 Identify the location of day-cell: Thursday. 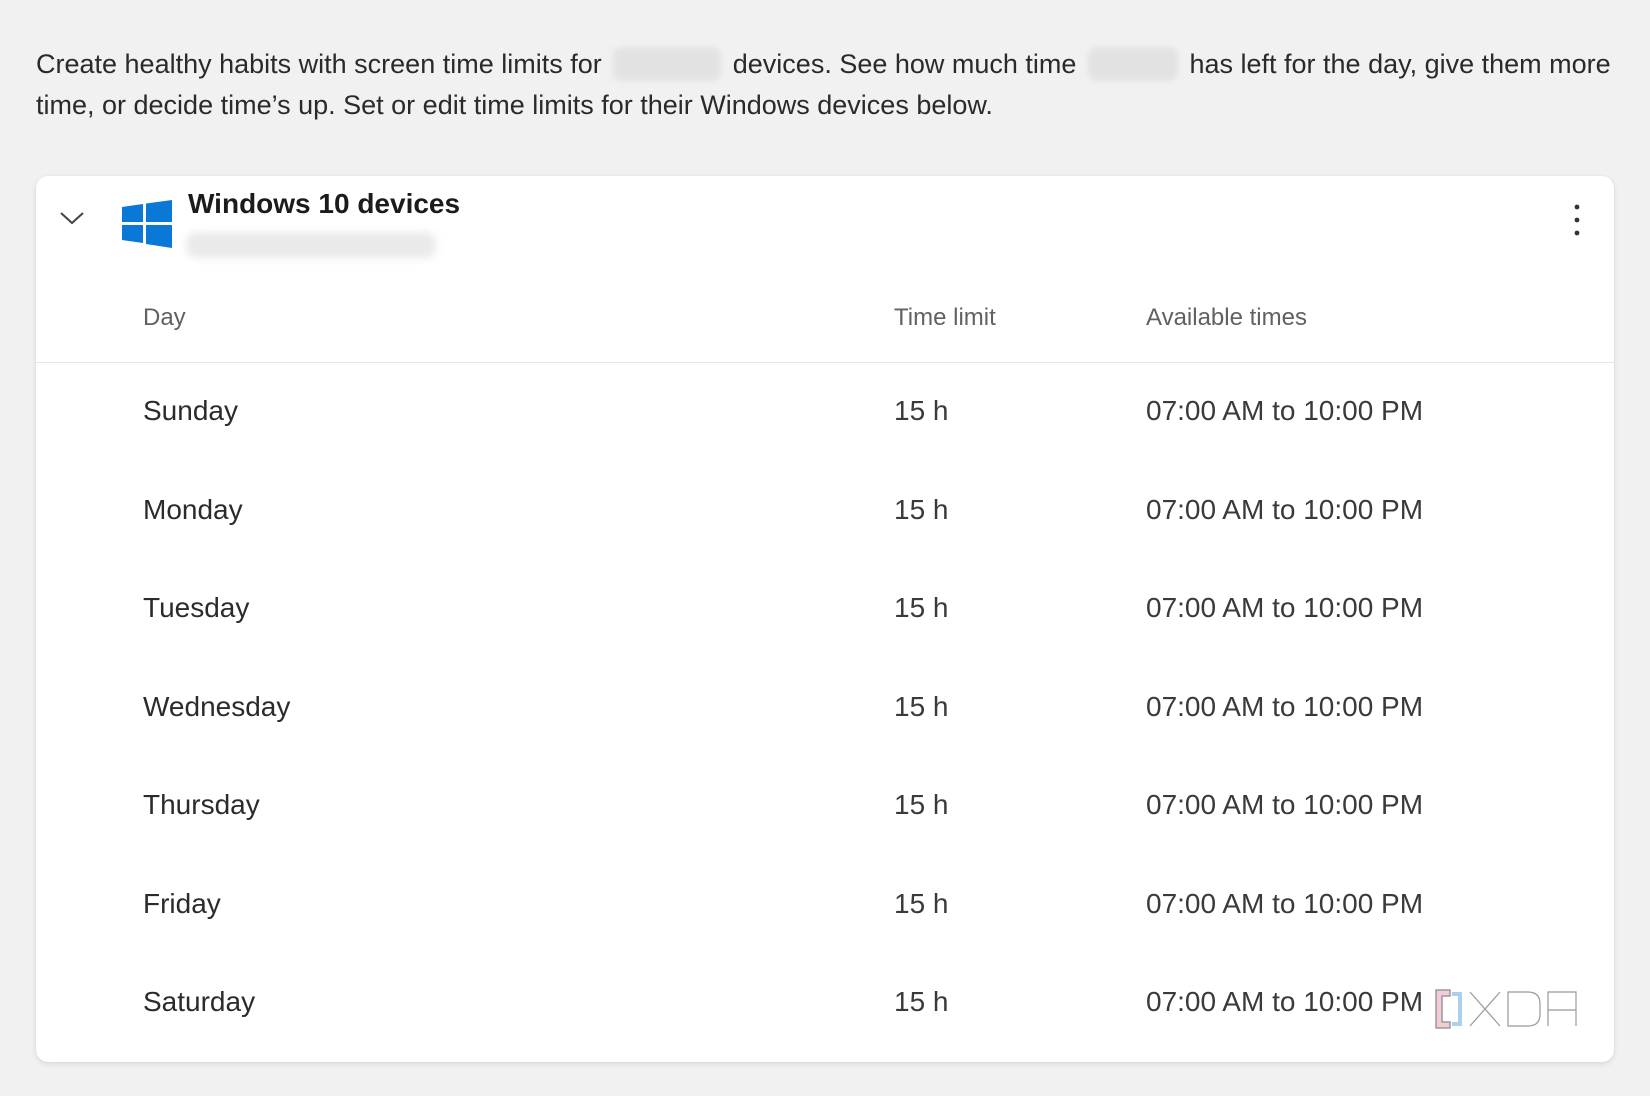
(201, 804).